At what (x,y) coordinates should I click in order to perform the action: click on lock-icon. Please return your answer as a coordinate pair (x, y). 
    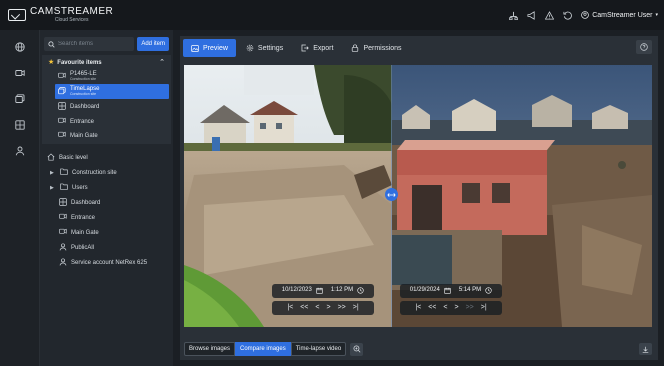
    Looking at the image, I should click on (355, 48).